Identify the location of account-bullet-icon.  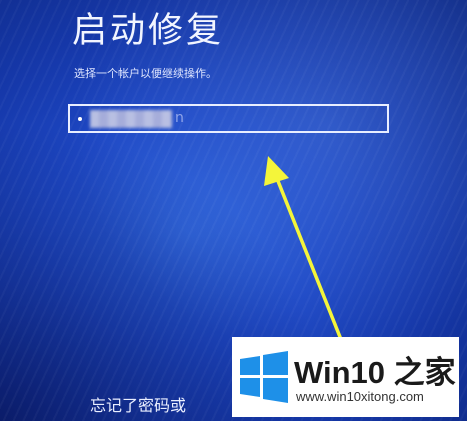
(80, 119).